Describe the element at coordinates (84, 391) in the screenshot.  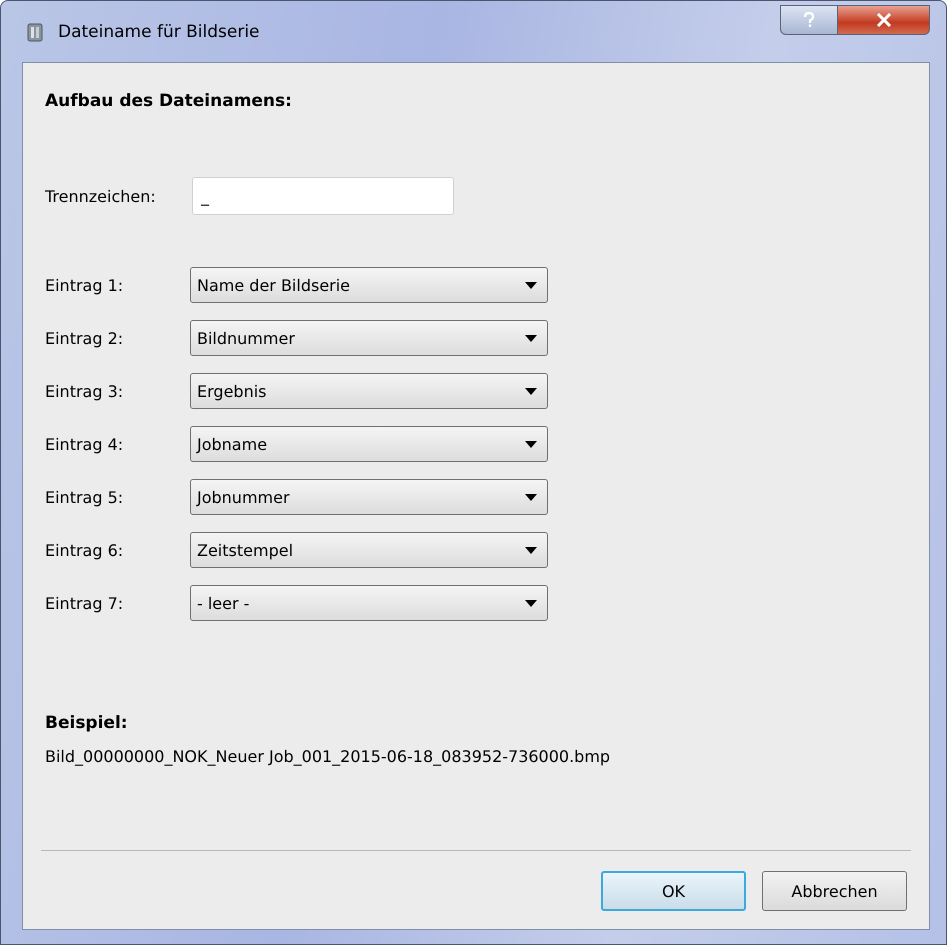
I see `field-label: Eintrag 3:` at that location.